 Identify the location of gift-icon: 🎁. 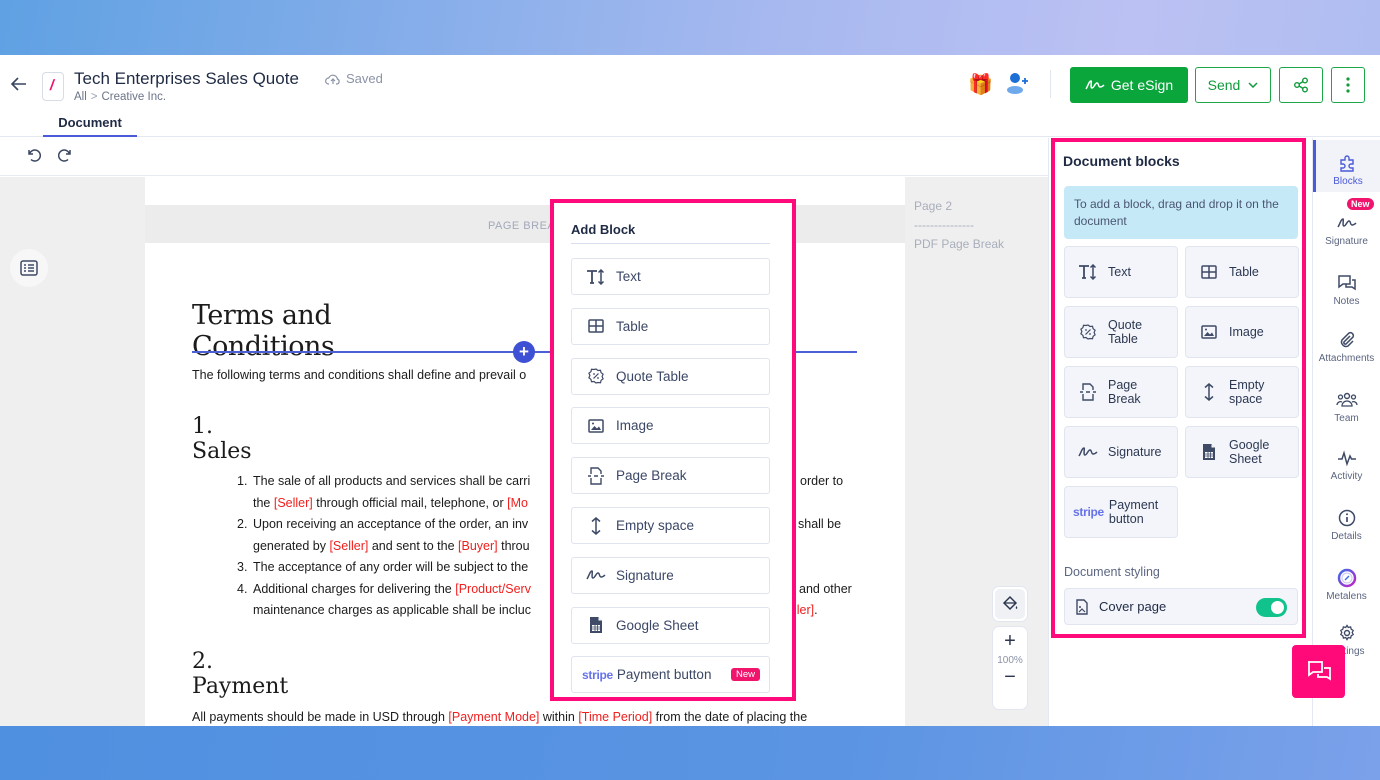
(980, 84).